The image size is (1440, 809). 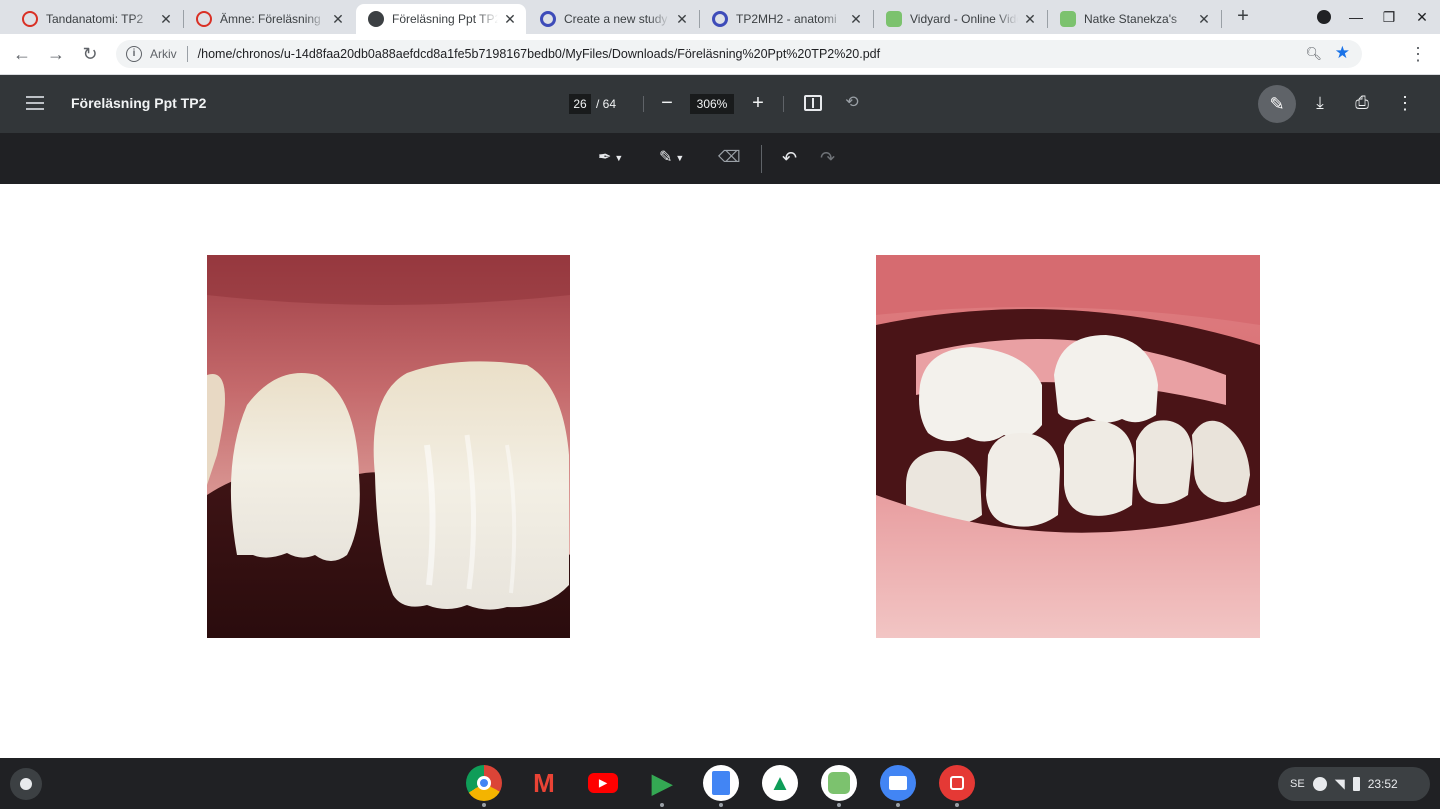 What do you see at coordinates (1320, 103) in the screenshot?
I see `download-icon: ⤓` at bounding box center [1320, 103].